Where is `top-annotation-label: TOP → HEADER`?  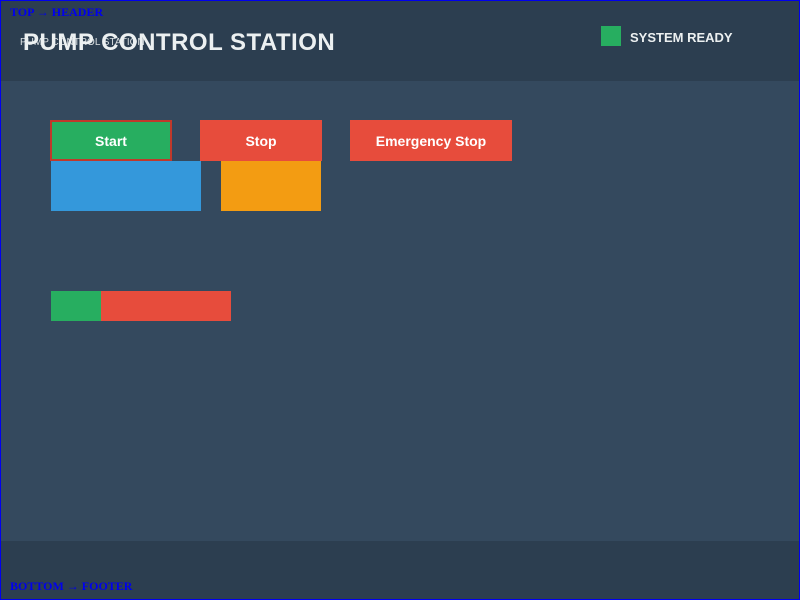
top-annotation-label: TOP → HEADER is located at coordinates (57, 12).